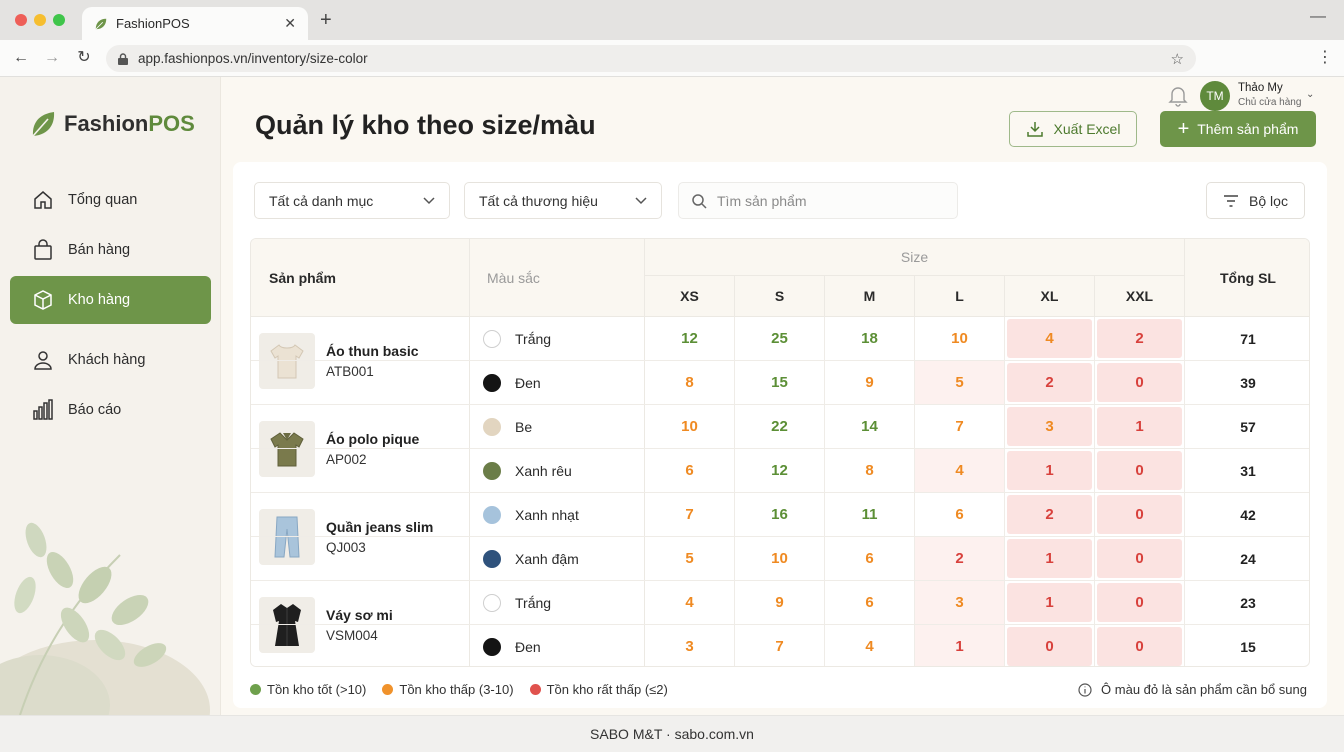 Image resolution: width=1344 pixels, height=752 pixels. I want to click on legend-item-critical: Tồn kho rất thấp (≤2), so click(598, 689).